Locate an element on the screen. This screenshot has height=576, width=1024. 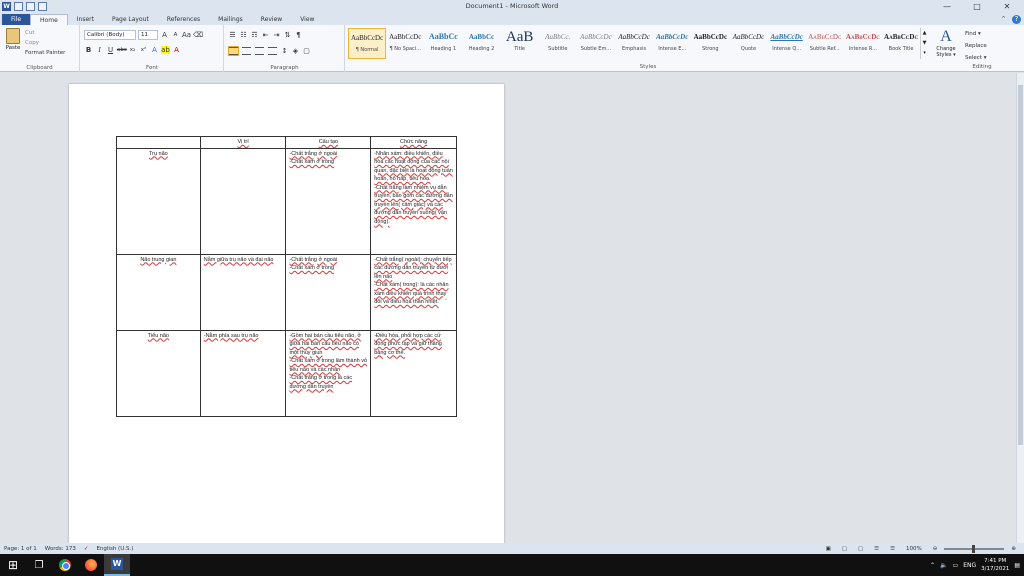
table-cell-part: Trụ não is located at coordinates (158, 201).